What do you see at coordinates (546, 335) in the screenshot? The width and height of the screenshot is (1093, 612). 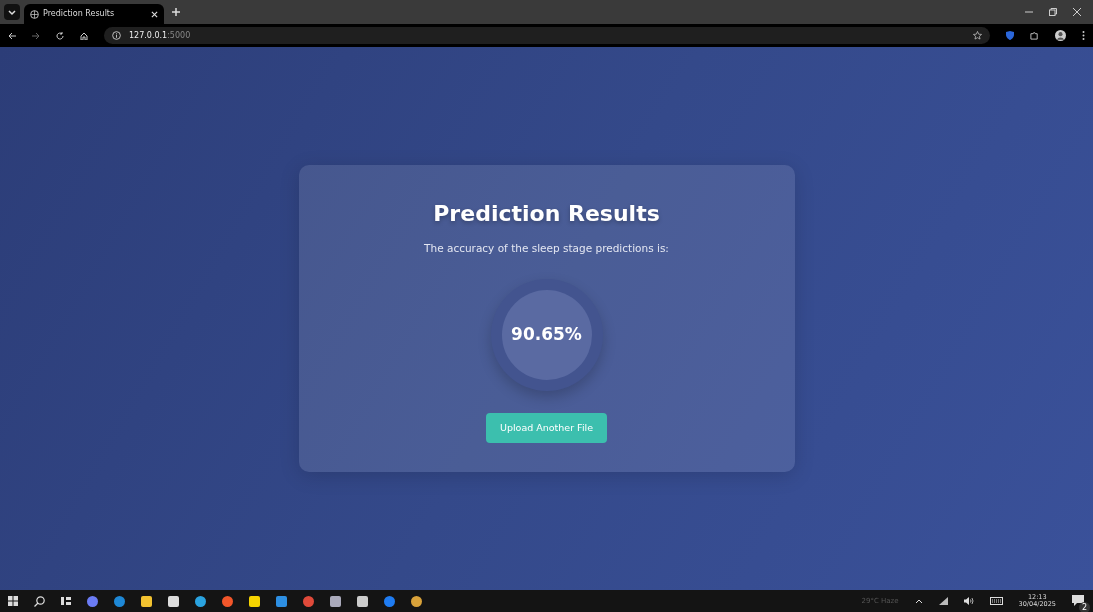 I see `accuracy-value: 90.65%` at bounding box center [546, 335].